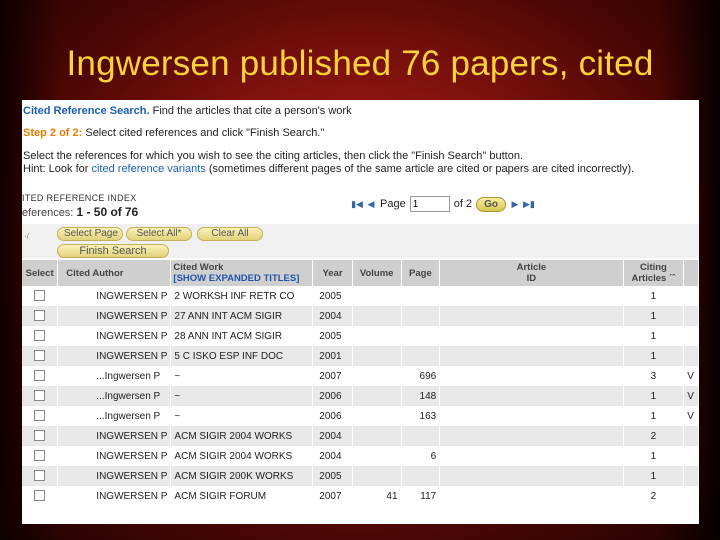  Describe the element at coordinates (242, 356) in the screenshot. I see `cited-work-cell: 5 C ISKO ESP INF DOC` at that location.